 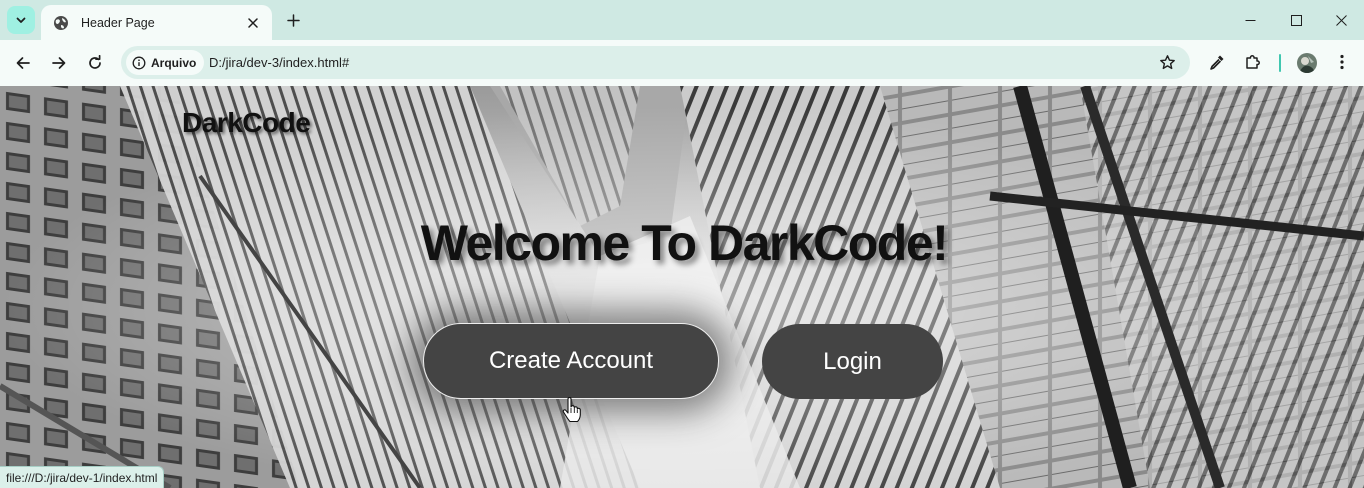 I want to click on globe-icon, so click(x=61, y=23).